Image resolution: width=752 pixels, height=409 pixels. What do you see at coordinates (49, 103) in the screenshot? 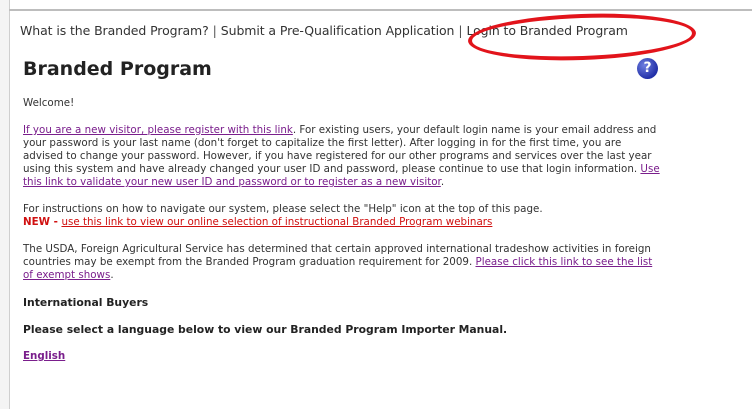
I see `welcome-text: Welcome!` at bounding box center [49, 103].